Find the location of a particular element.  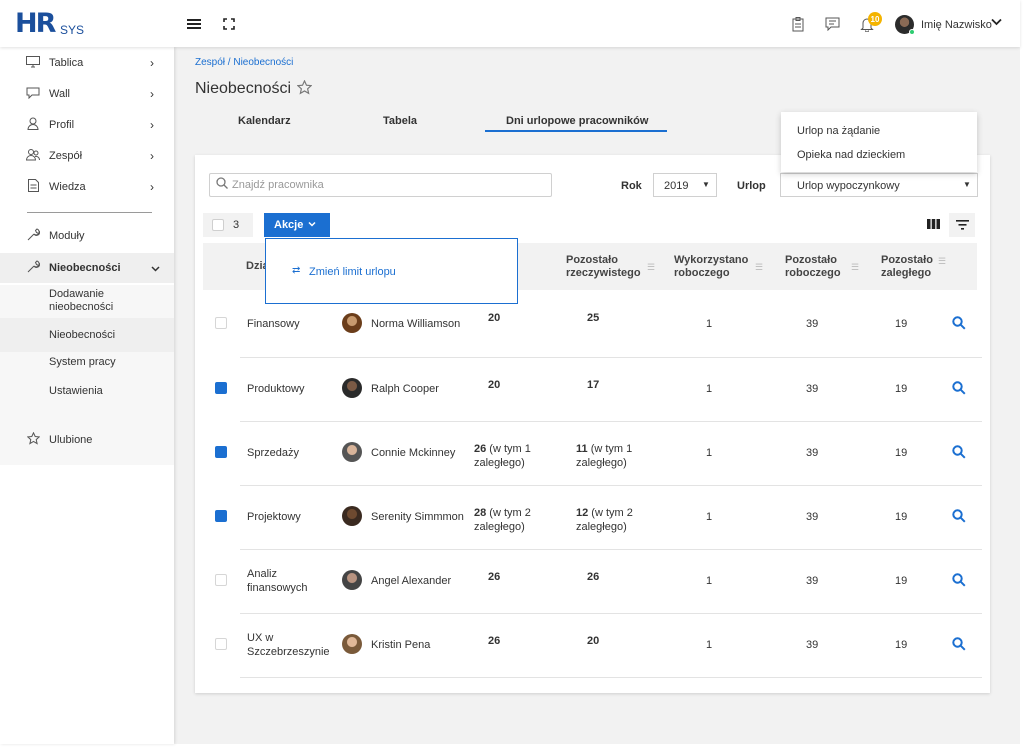

col-header-remaining-working: Pozostało roboczego is located at coordinates (815, 267).